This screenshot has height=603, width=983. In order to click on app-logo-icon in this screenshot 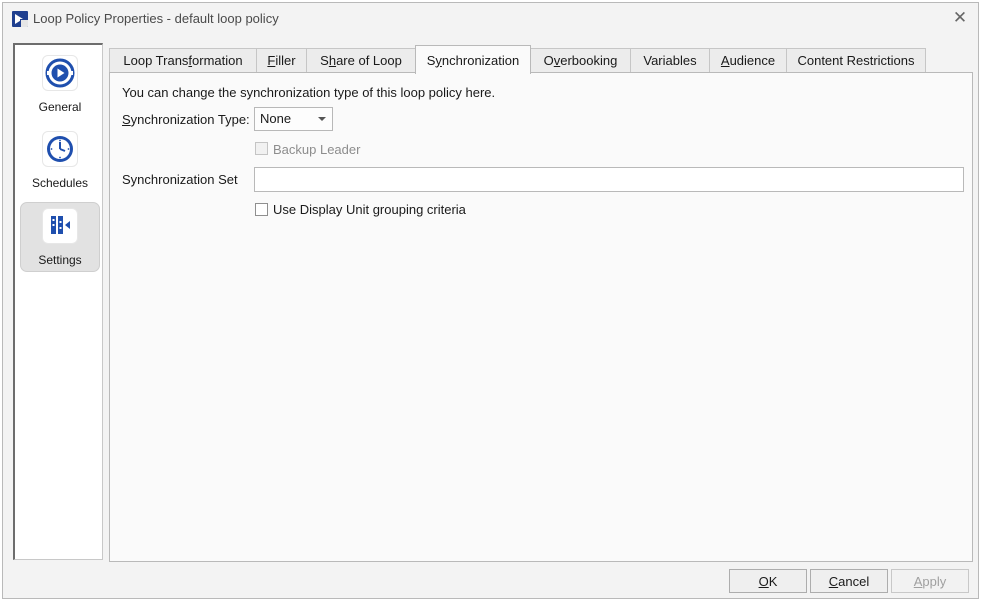, I will do `click(20, 19)`.